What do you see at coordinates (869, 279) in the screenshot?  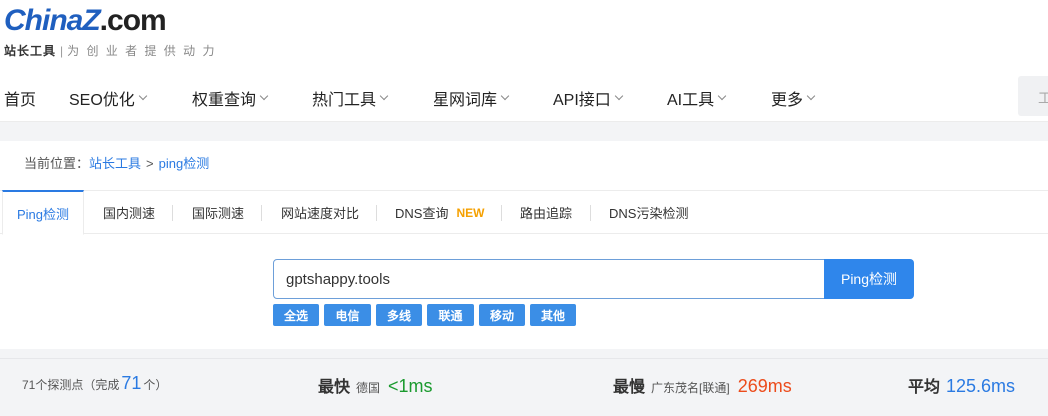 I see `ping-submit-button: Ping检测` at bounding box center [869, 279].